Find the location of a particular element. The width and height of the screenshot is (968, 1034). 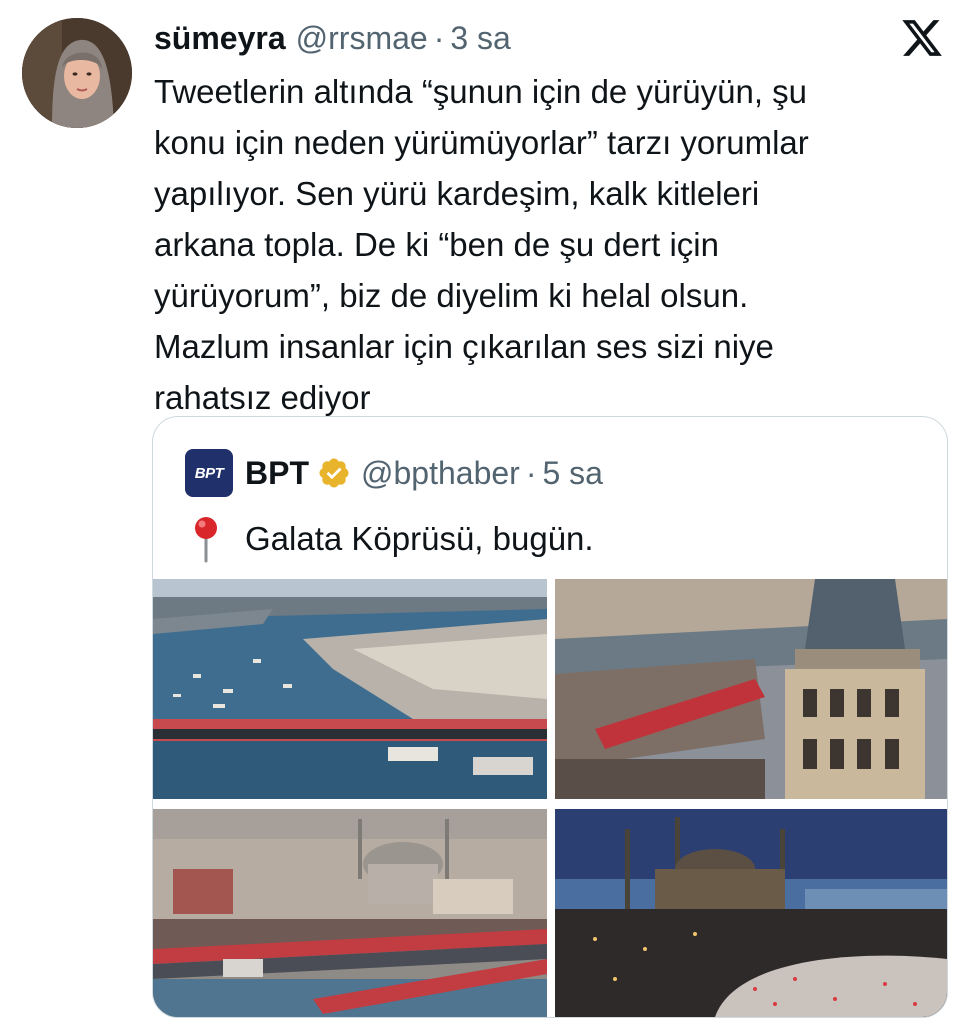

tweet-header: sümeyra @rrsmae · 3 sa is located at coordinates (332, 38).